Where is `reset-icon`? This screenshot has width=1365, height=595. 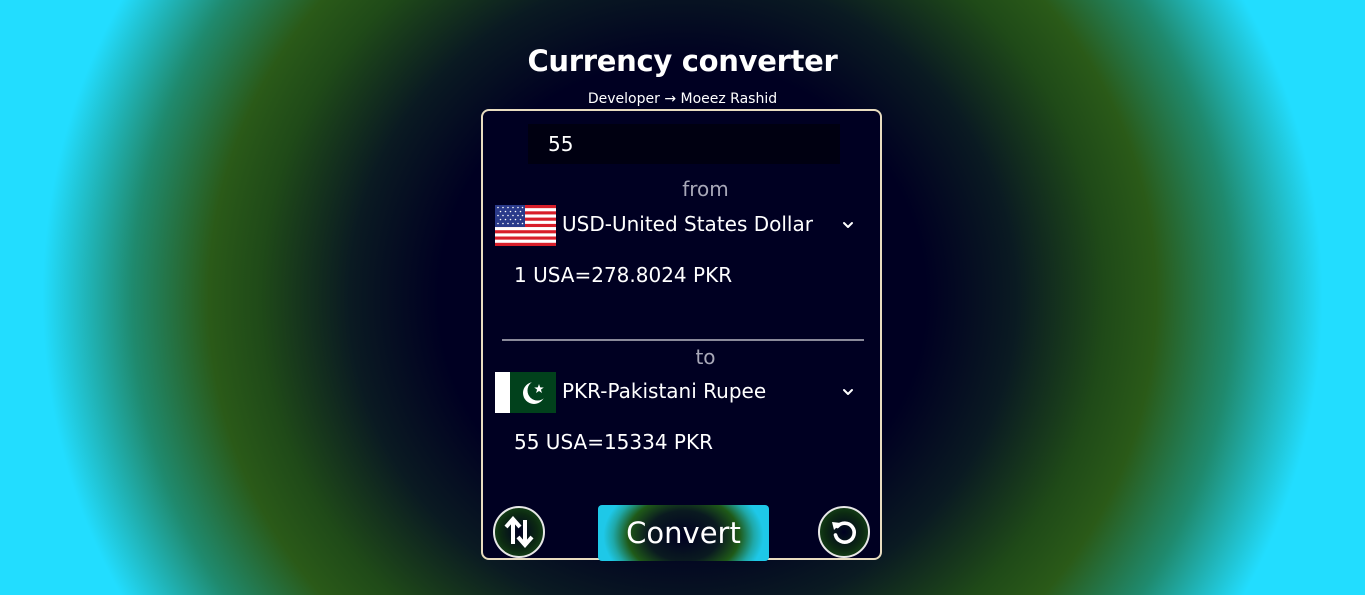 reset-icon is located at coordinates (844, 532).